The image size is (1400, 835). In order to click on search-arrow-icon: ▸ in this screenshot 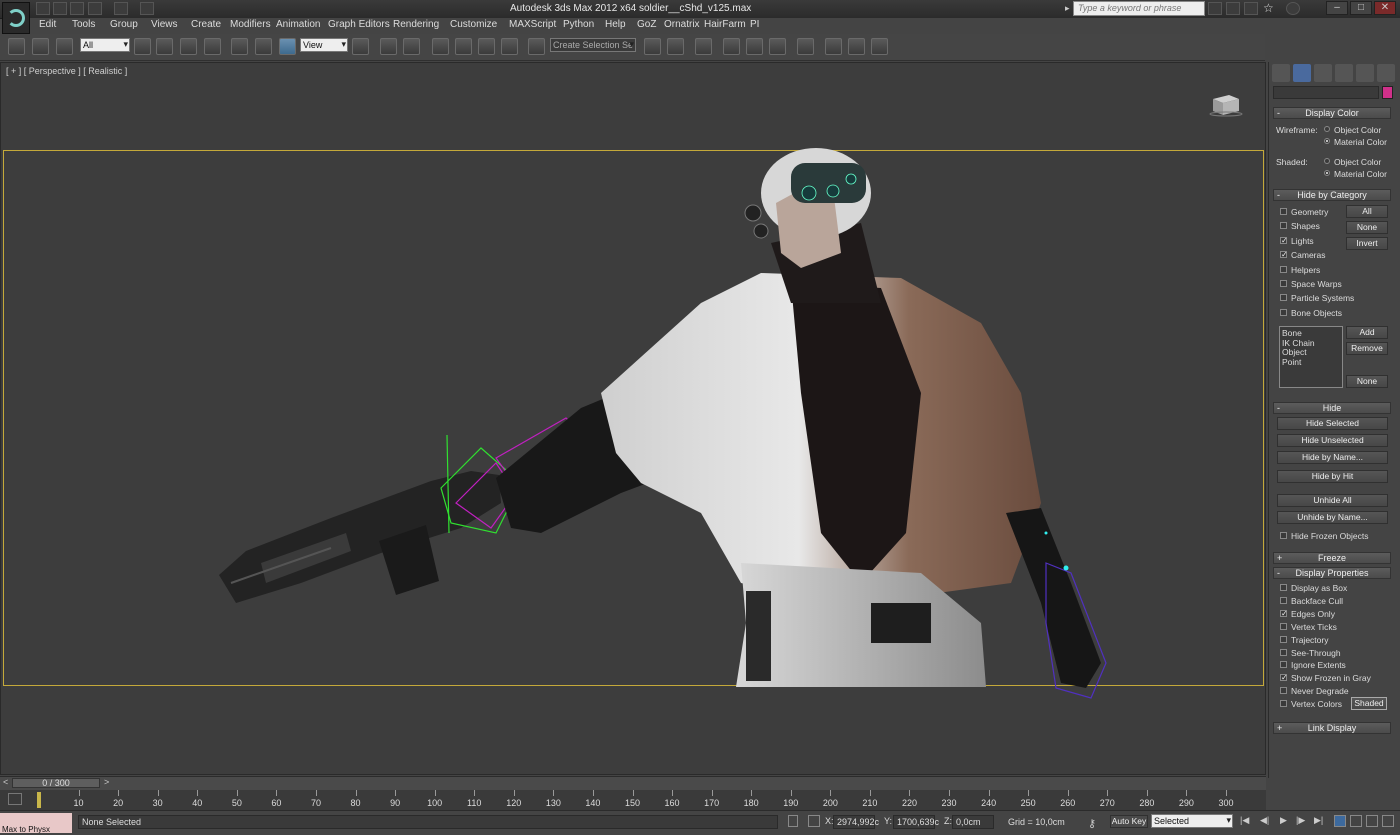, I will do `click(1067, 8)`.